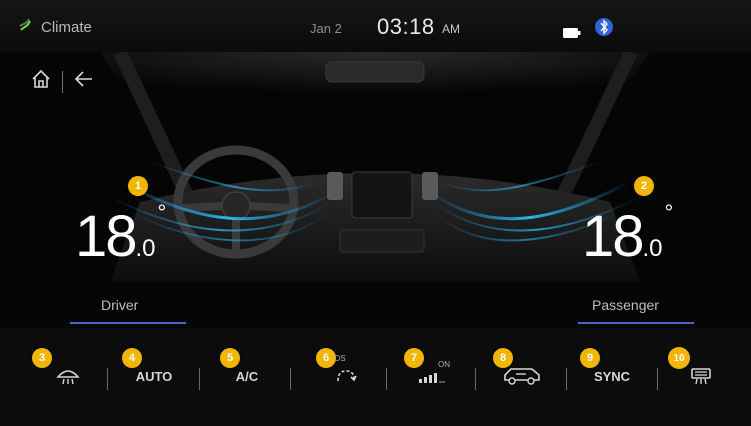 The height and width of the screenshot is (426, 751). What do you see at coordinates (347, 376) in the screenshot?
I see `air-recirculation-icon` at bounding box center [347, 376].